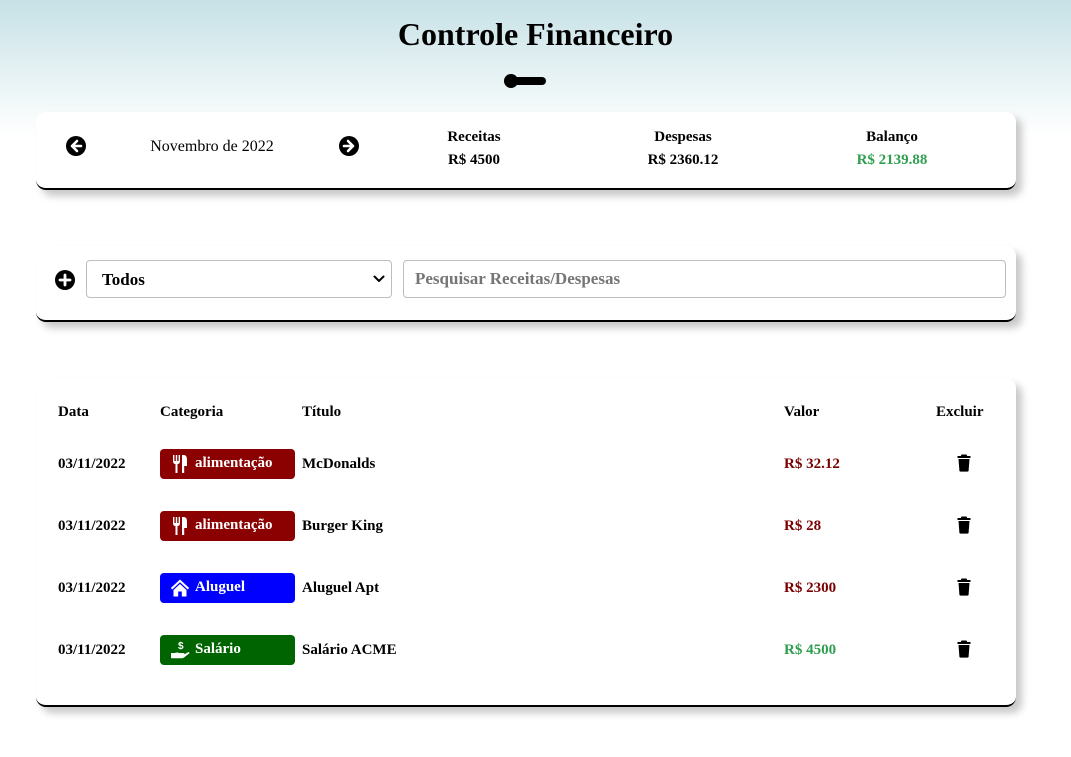  Describe the element at coordinates (525, 81) in the screenshot. I see `theme-toggle` at that location.